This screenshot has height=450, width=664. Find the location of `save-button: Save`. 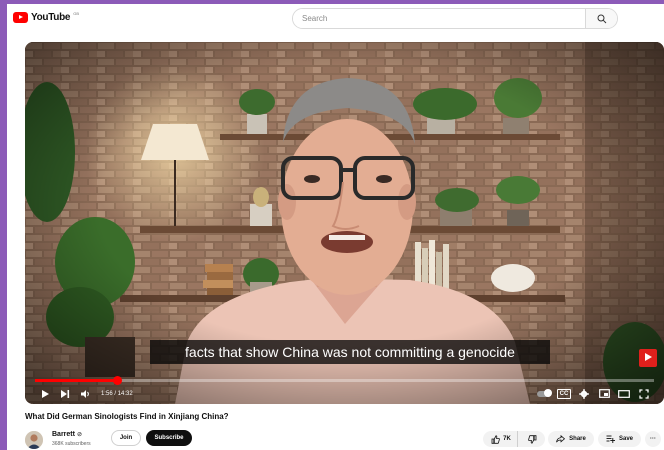

save-button: Save is located at coordinates (619, 439).